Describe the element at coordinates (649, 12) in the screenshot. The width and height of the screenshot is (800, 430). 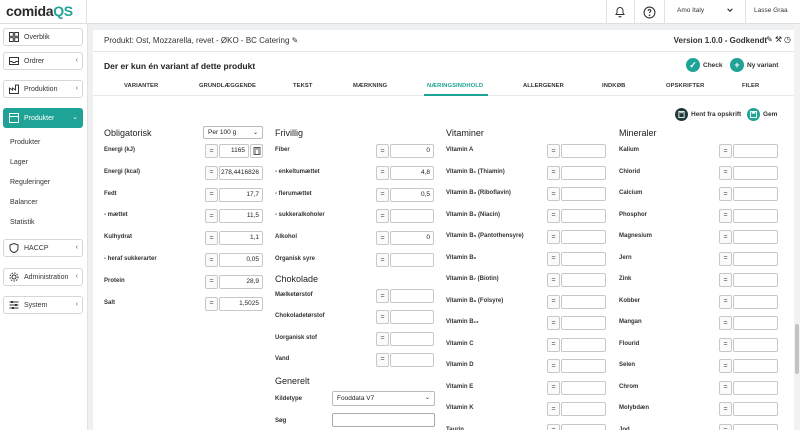
I see `help-icon` at that location.